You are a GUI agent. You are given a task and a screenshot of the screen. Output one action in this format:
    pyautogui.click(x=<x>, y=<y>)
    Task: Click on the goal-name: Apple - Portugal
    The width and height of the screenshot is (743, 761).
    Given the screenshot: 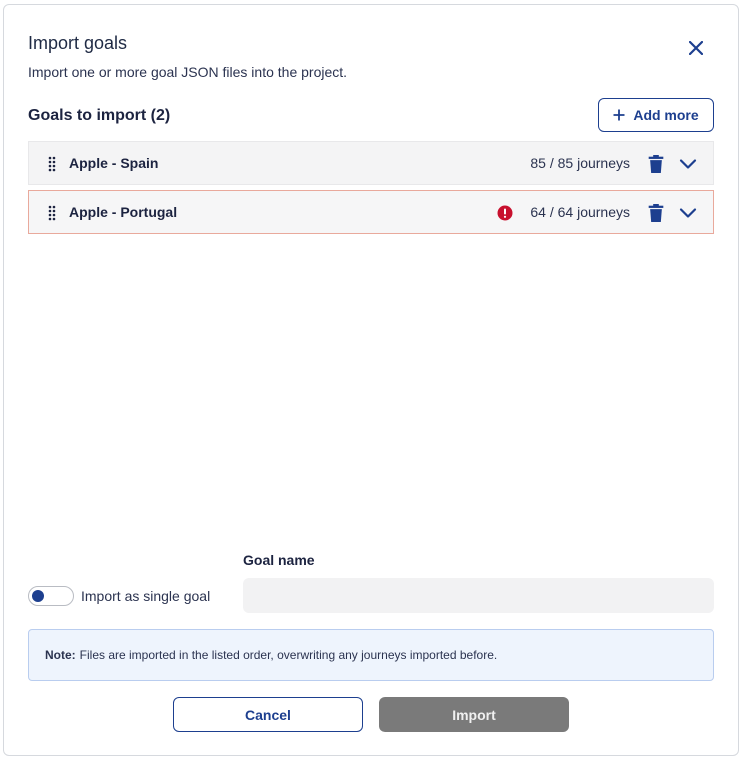 What is the action you would take?
    pyautogui.click(x=123, y=212)
    